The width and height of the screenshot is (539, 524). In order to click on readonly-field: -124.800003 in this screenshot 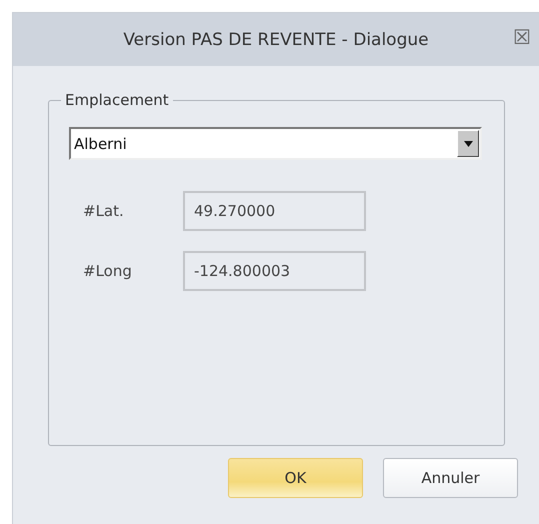, I will do `click(274, 271)`.